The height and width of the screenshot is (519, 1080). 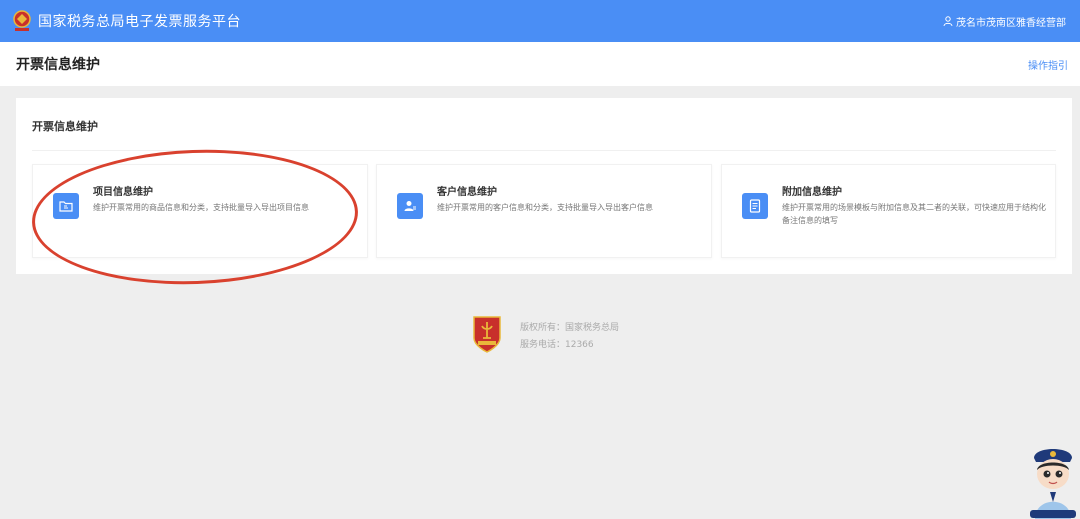 I want to click on tax-emblem-icon, so click(x=22, y=20).